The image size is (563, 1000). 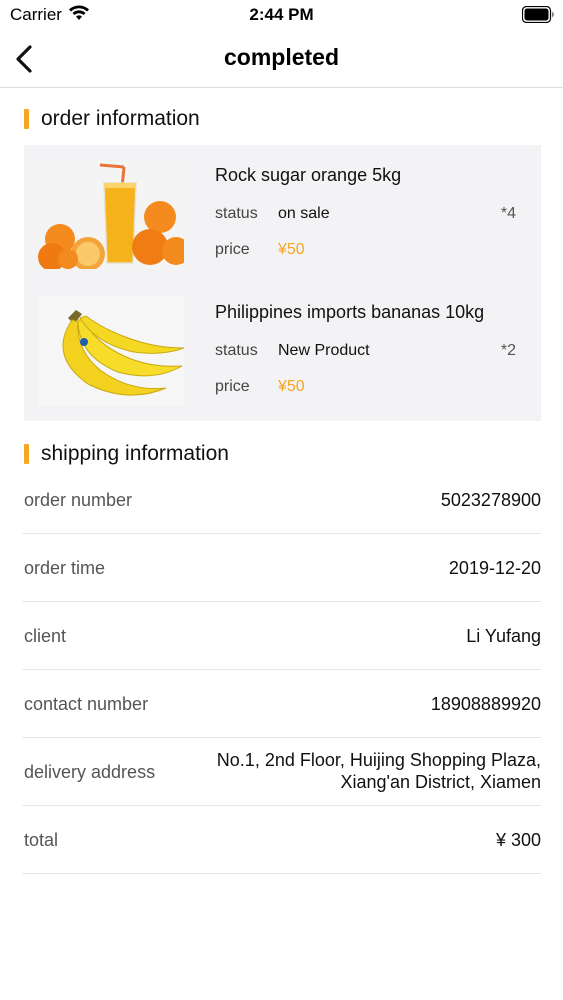 I want to click on client-label: client, so click(x=45, y=636).